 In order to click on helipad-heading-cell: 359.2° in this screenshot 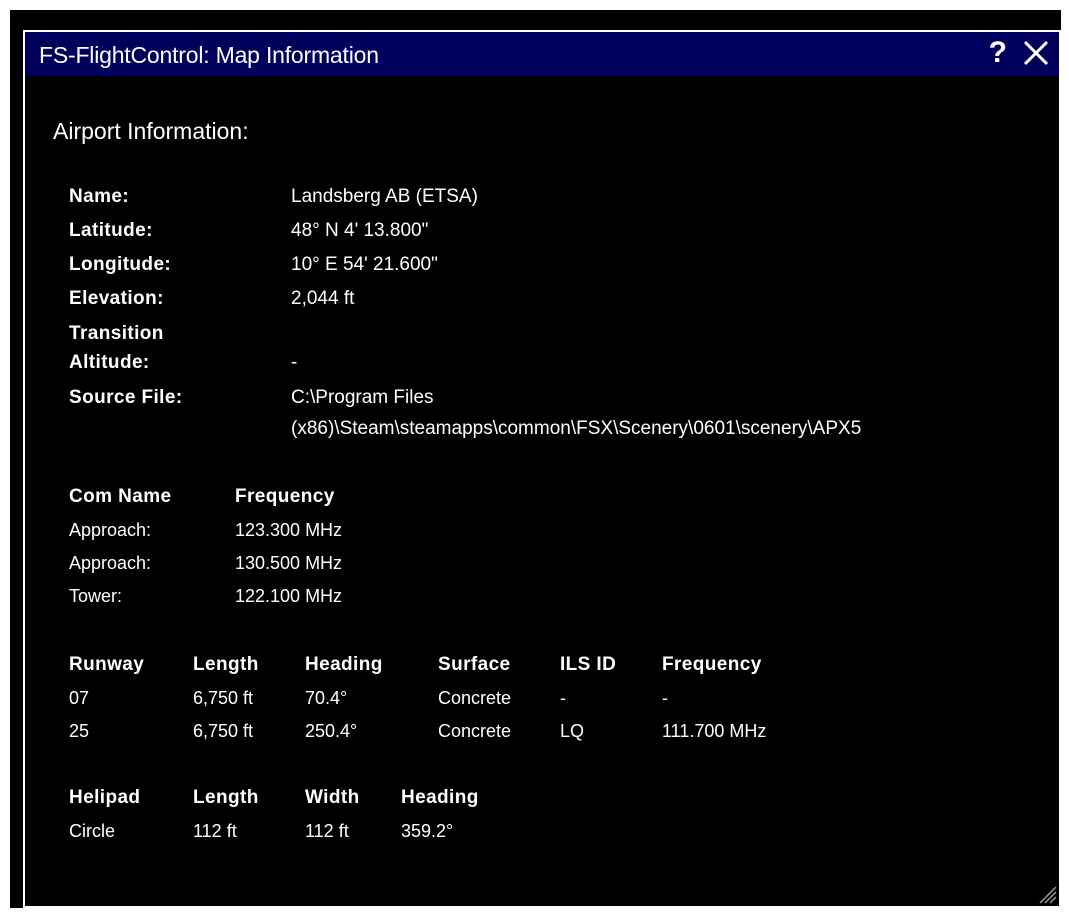, I will do `click(427, 831)`.